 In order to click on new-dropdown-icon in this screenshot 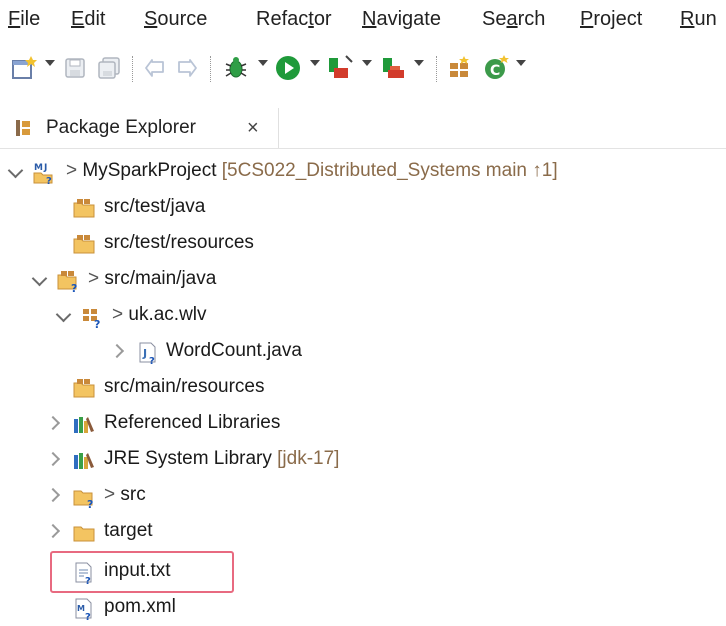, I will do `click(50, 63)`.